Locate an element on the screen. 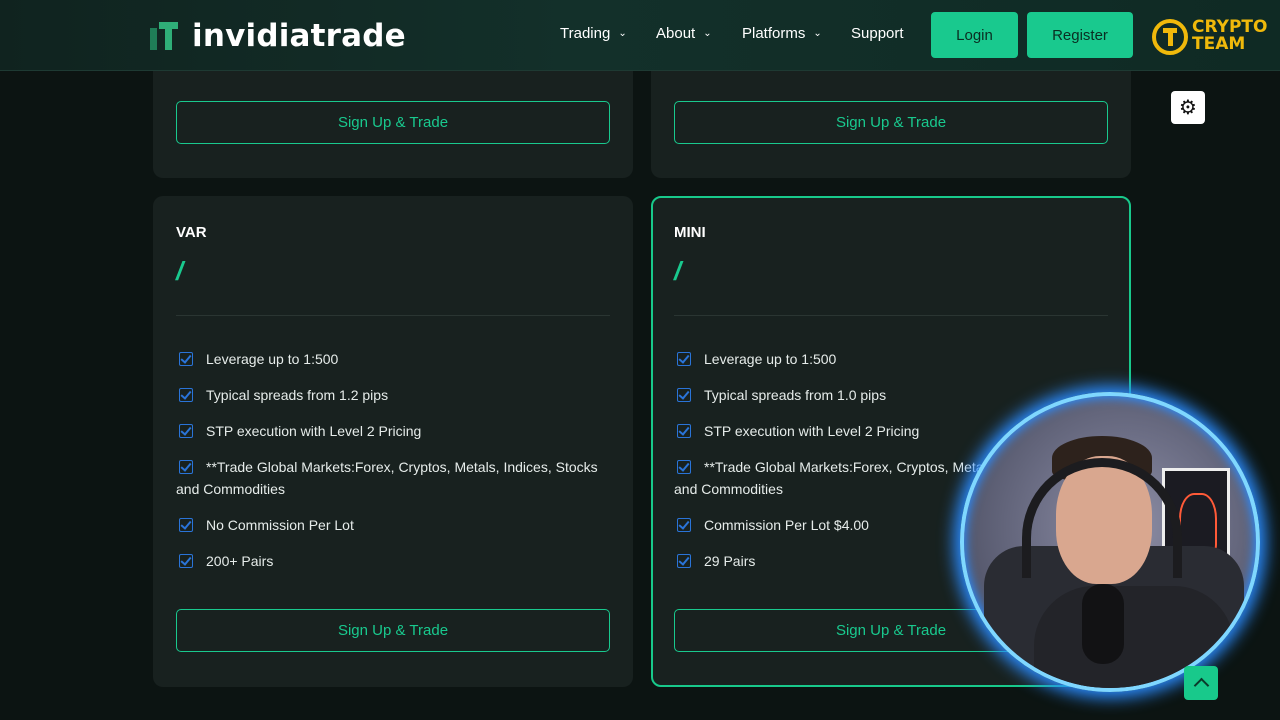  nav-support: Support is located at coordinates (877, 33).